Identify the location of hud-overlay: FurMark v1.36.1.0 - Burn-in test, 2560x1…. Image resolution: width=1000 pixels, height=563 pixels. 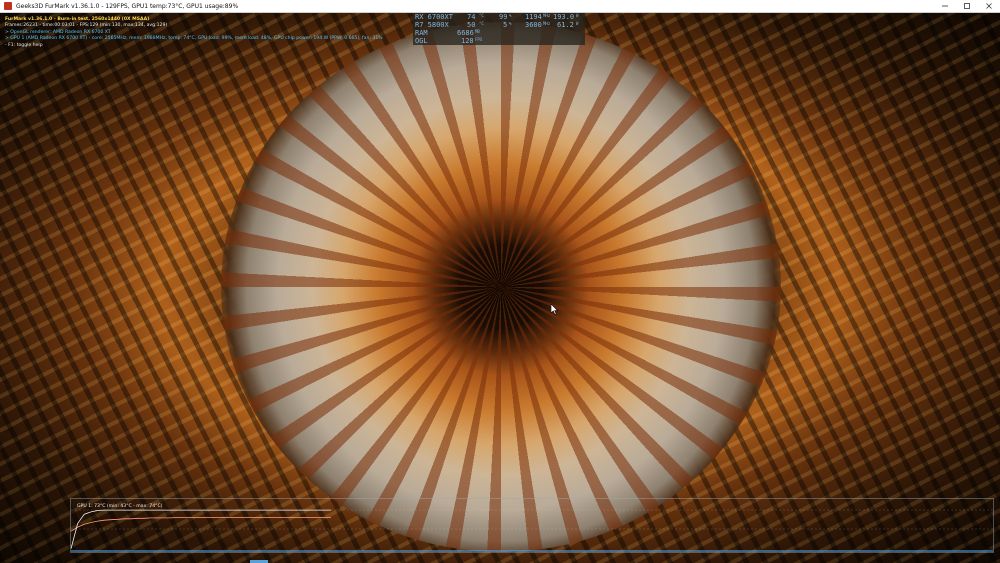
(194, 33).